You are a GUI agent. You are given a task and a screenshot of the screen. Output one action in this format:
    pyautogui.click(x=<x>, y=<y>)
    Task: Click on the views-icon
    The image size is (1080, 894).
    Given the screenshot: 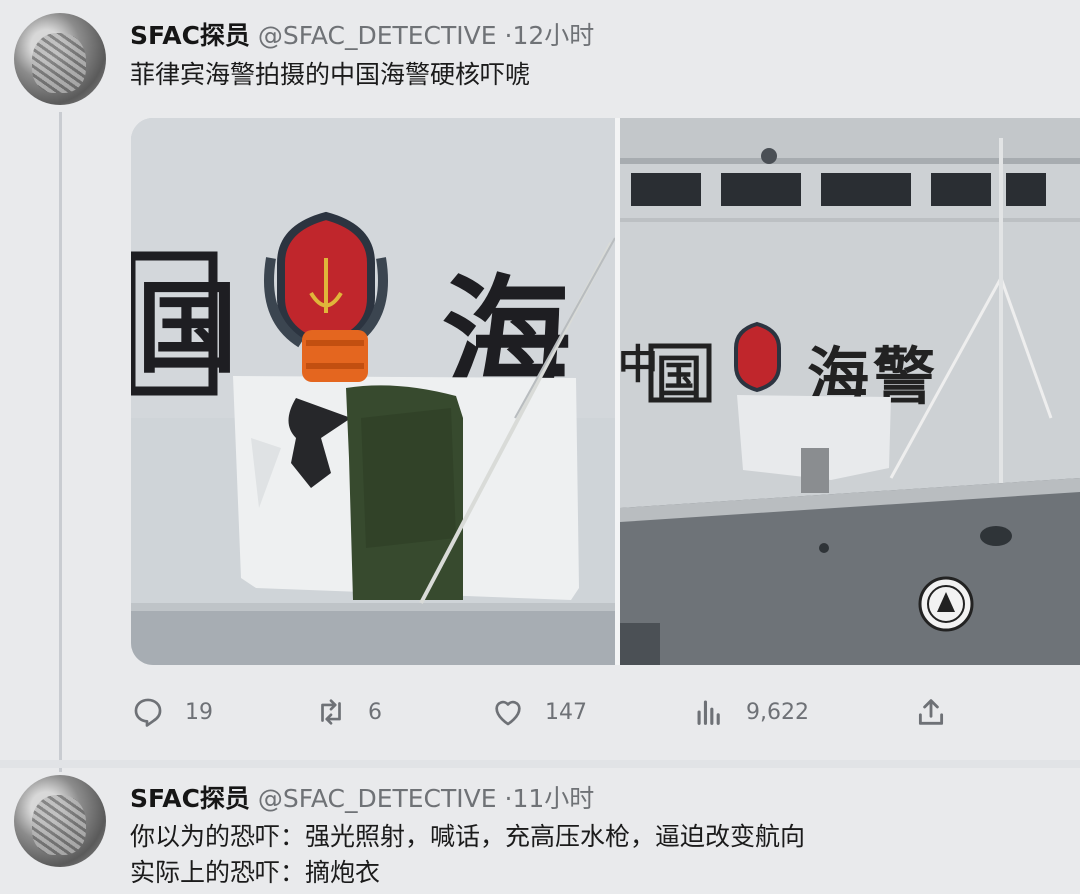 What is the action you would take?
    pyautogui.click(x=708, y=712)
    